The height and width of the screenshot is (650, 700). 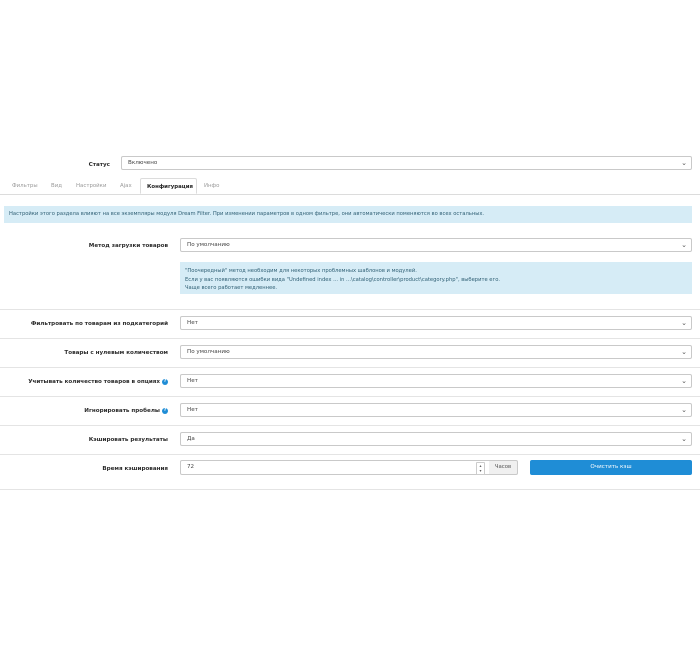 I want to click on status-select: Включено ⌄, so click(x=406, y=163).